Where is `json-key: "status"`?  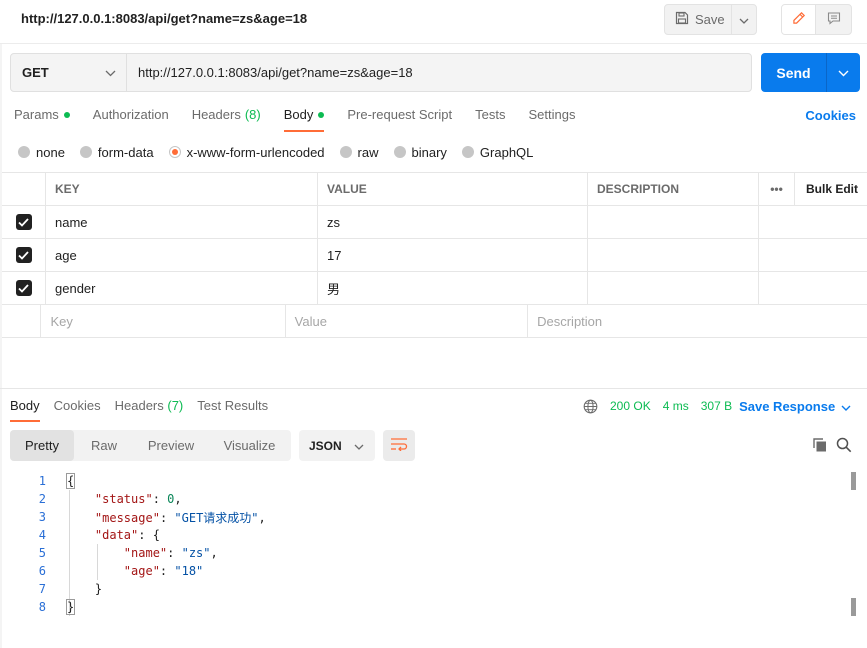 json-key: "status" is located at coordinates (123, 499).